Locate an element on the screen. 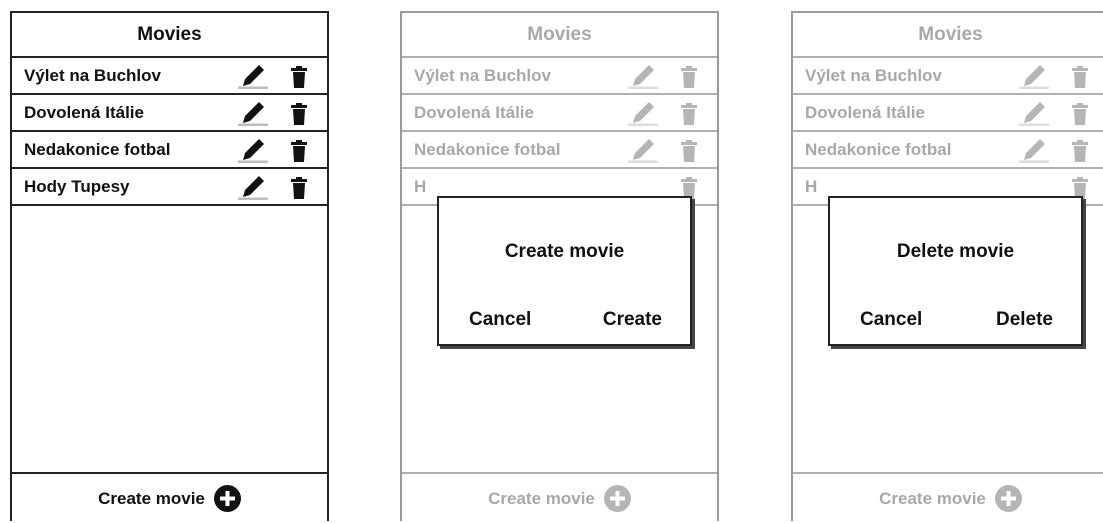 The width and height of the screenshot is (1103, 523). create-button: Create is located at coordinates (632, 320).